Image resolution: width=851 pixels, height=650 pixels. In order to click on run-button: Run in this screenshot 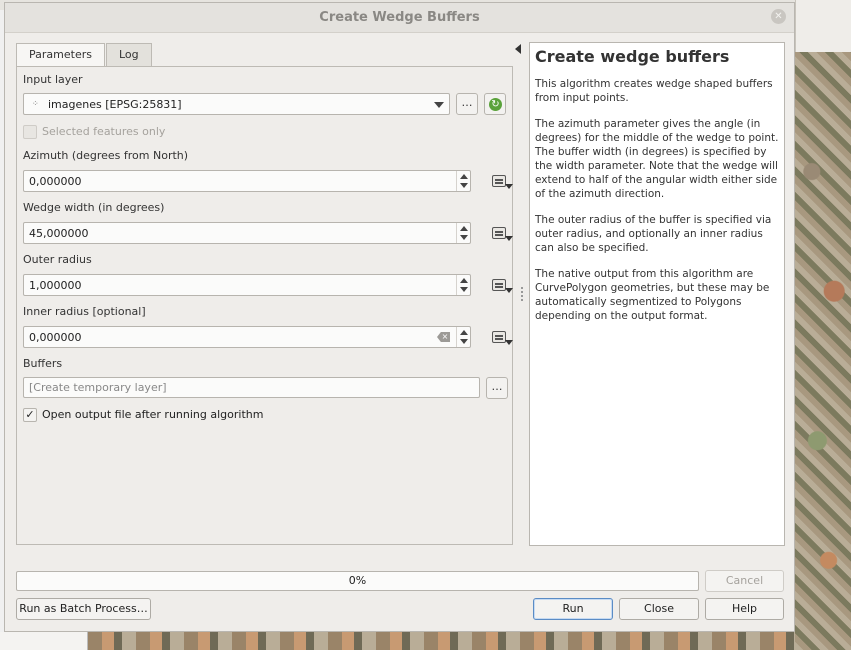, I will do `click(573, 609)`.